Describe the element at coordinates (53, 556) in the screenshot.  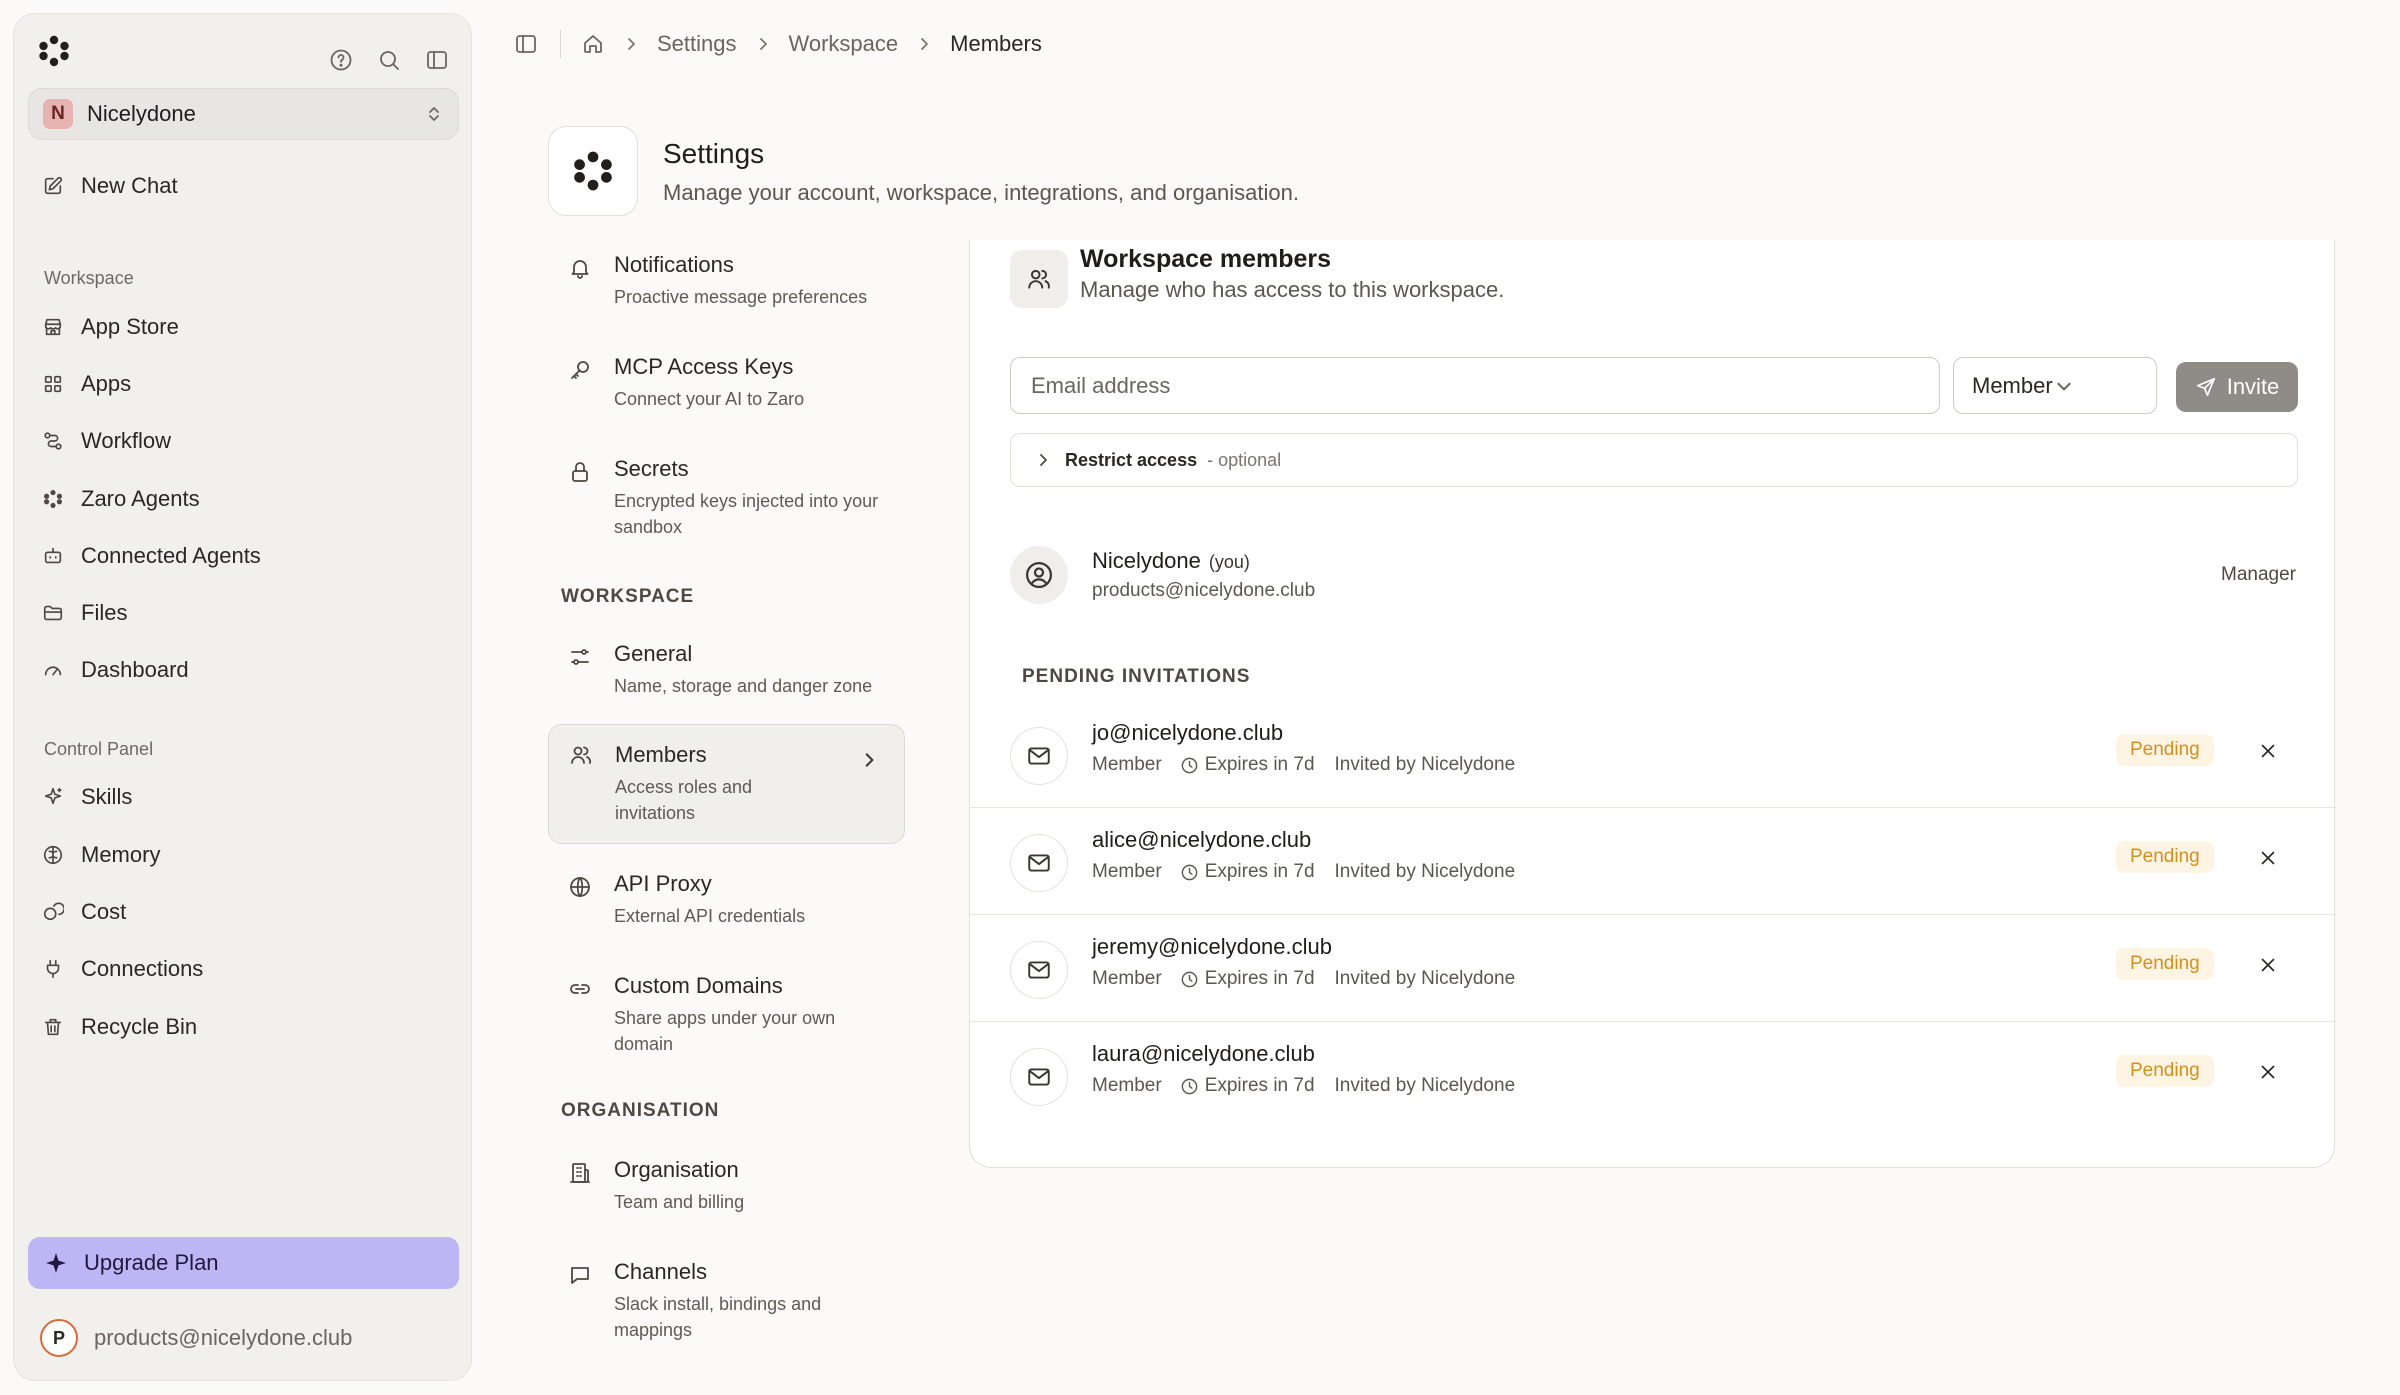
I see `bot-icon` at that location.